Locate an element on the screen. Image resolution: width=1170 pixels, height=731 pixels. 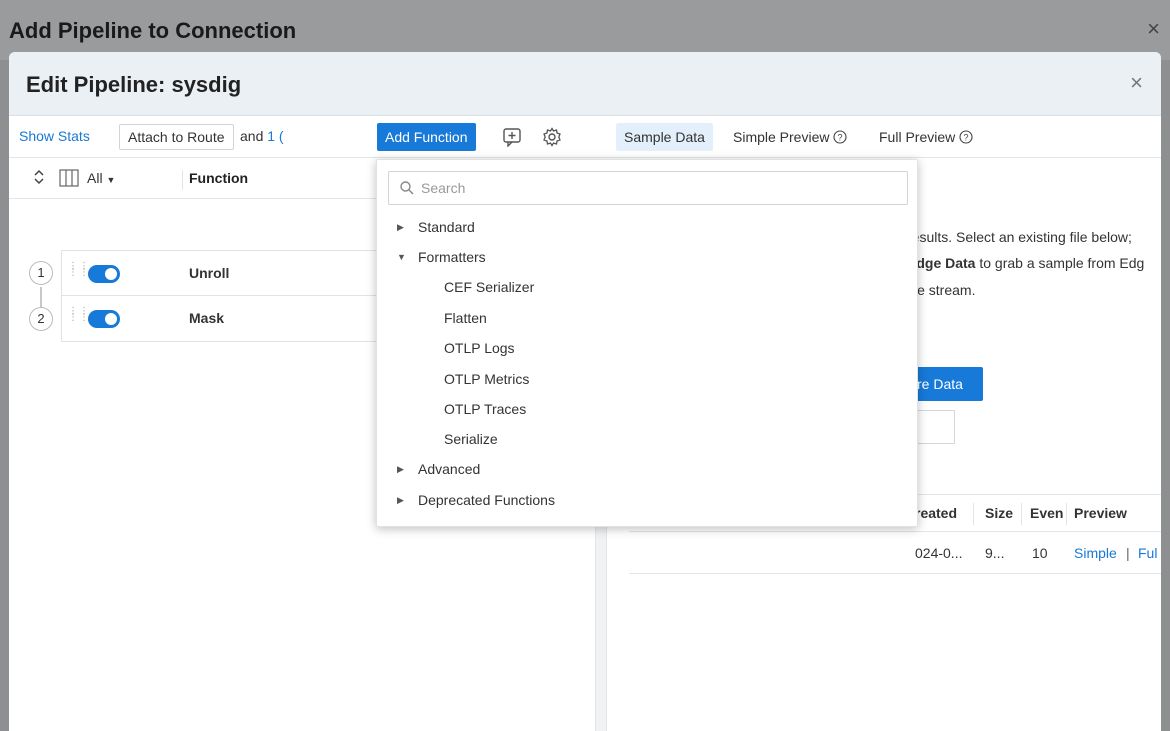
tab-full-preview: Full Preview ? is located at coordinates (926, 137).